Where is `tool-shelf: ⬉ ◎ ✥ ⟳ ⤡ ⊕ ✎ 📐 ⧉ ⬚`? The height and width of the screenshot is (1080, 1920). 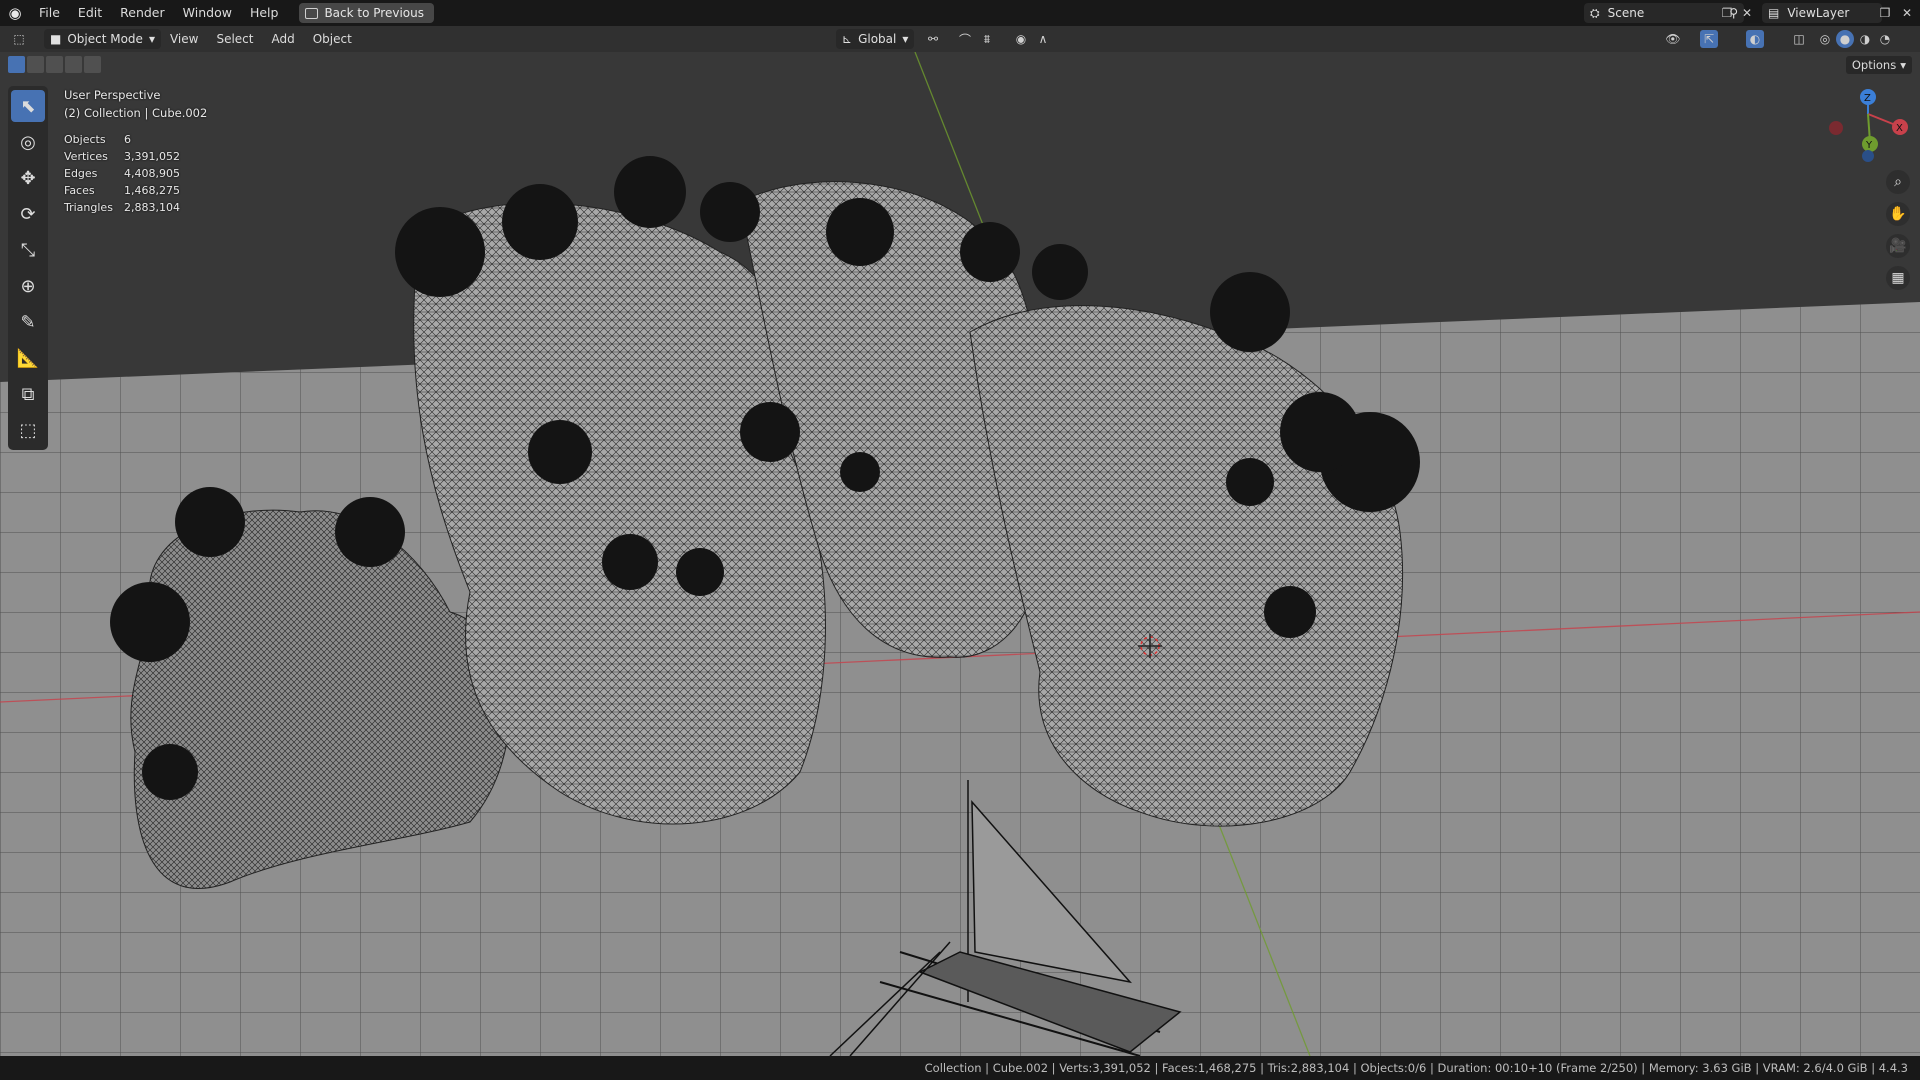
tool-shelf: ⬉ ◎ ✥ ⟳ ⤡ ⊕ ✎ 📐 ⧉ ⬚ is located at coordinates (28, 268).